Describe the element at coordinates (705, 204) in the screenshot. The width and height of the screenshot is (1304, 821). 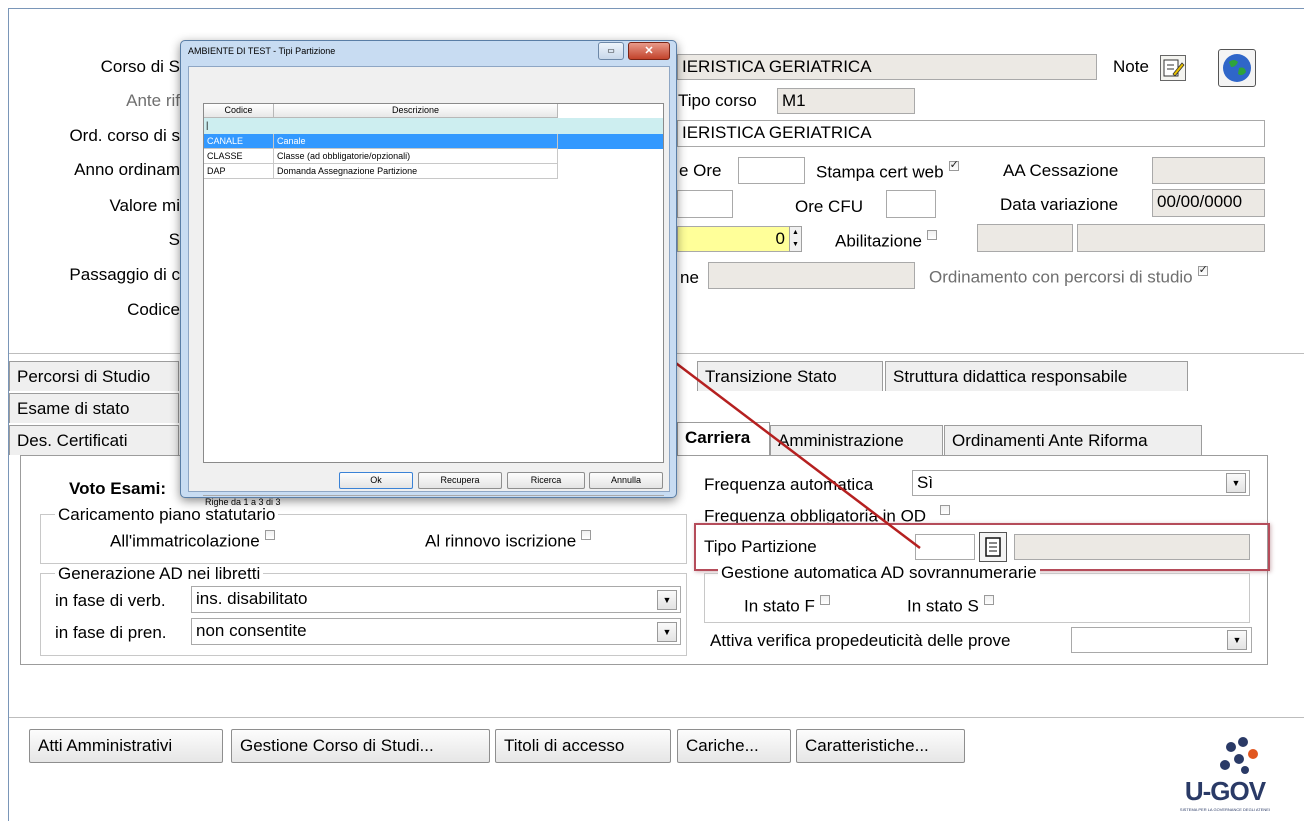
I see `valore-field` at that location.